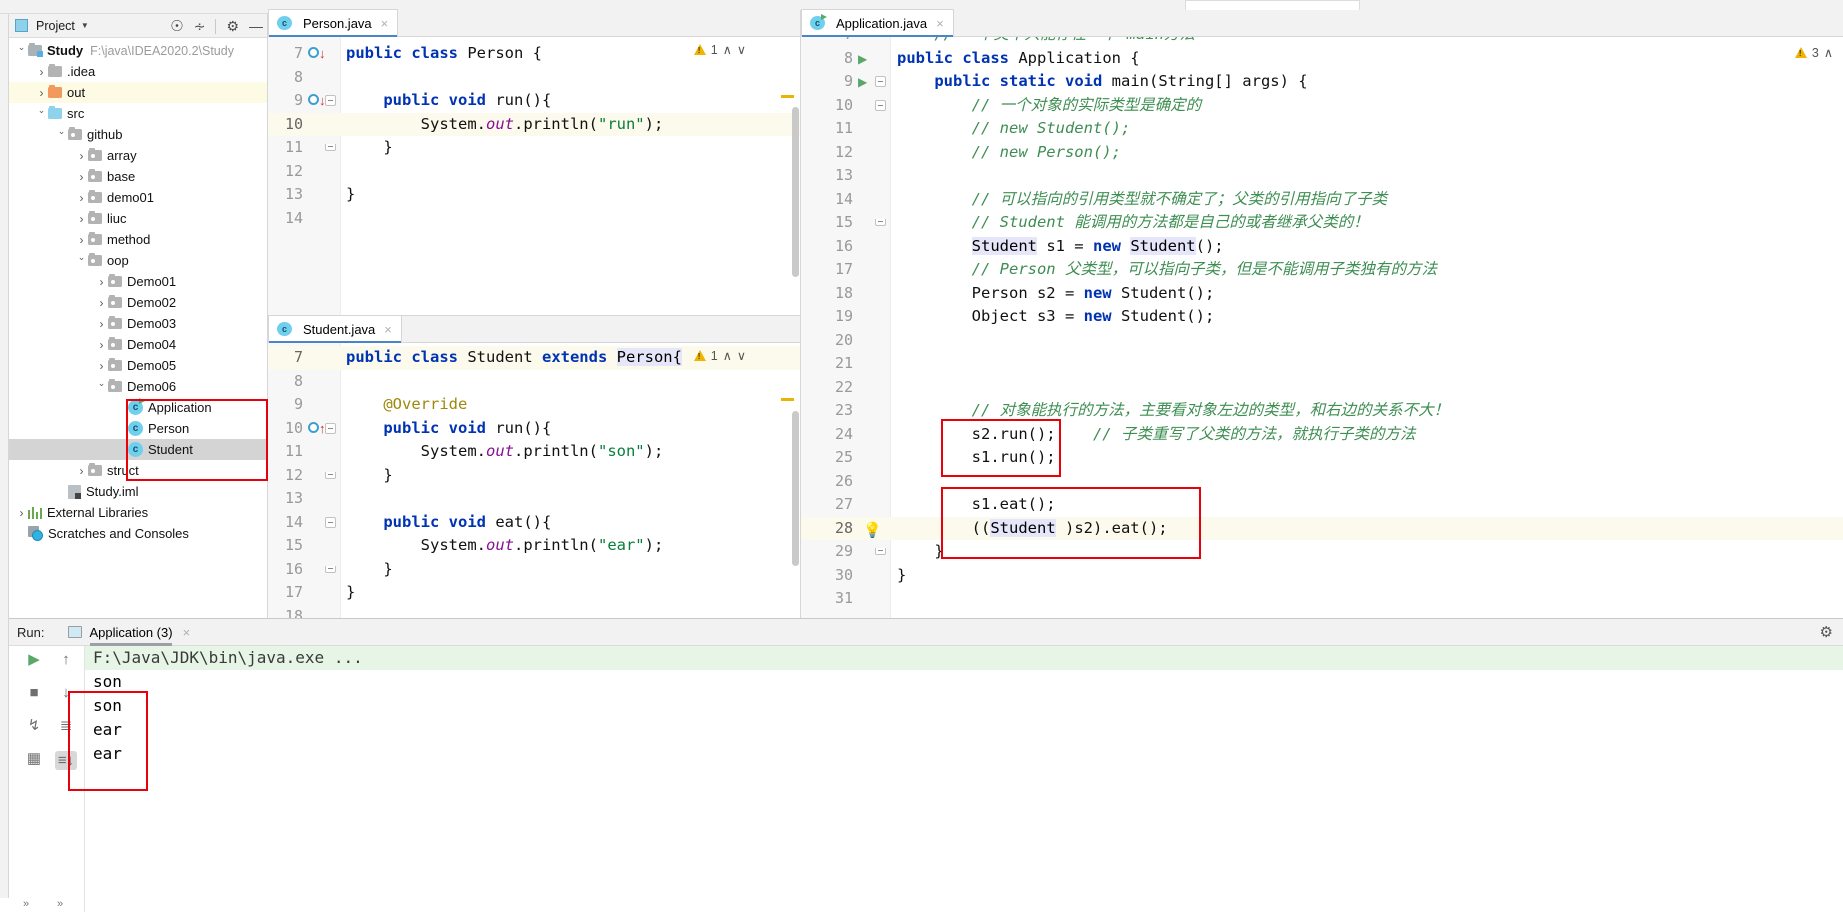  What do you see at coordinates (1370, 200) in the screenshot?
I see `code-line: // 可以指向的引用类型就不确定了；父类的引用指向了子类` at bounding box center [1370, 200].